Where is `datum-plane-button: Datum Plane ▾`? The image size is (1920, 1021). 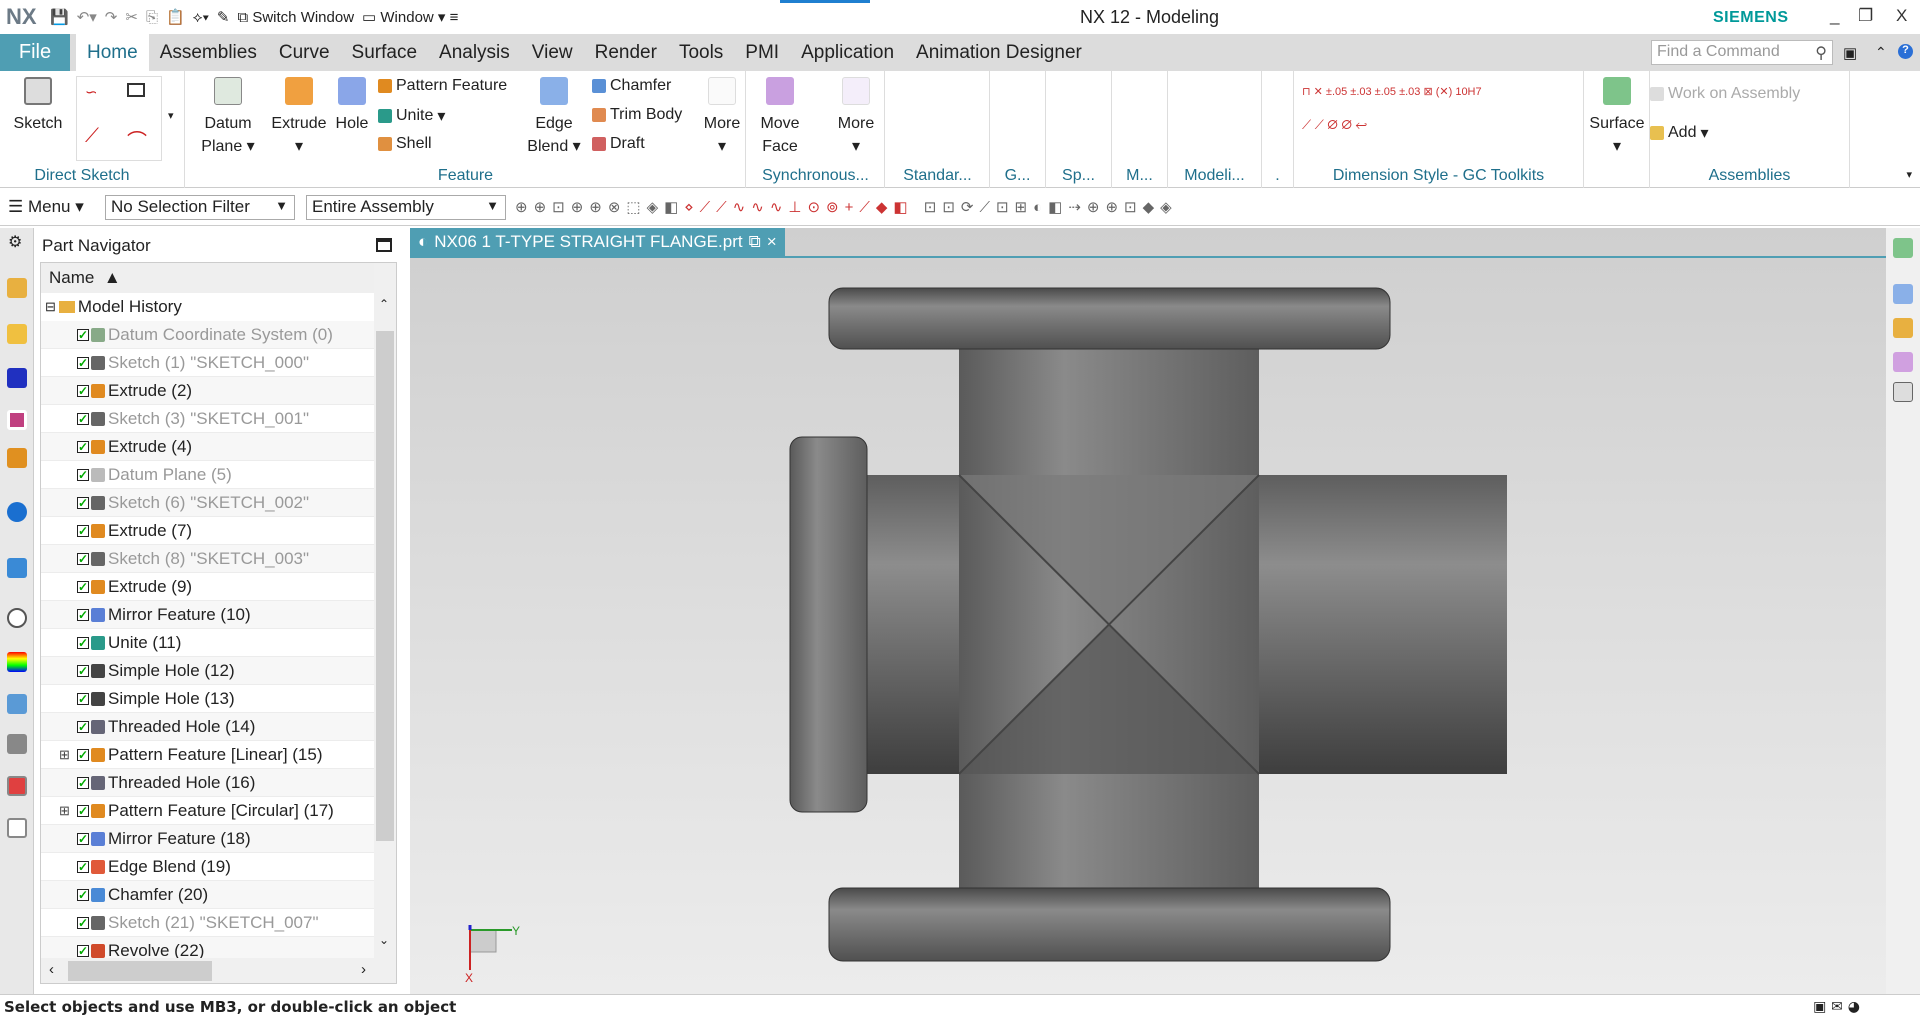
datum-plane-button: Datum Plane ▾ is located at coordinates (228, 117).